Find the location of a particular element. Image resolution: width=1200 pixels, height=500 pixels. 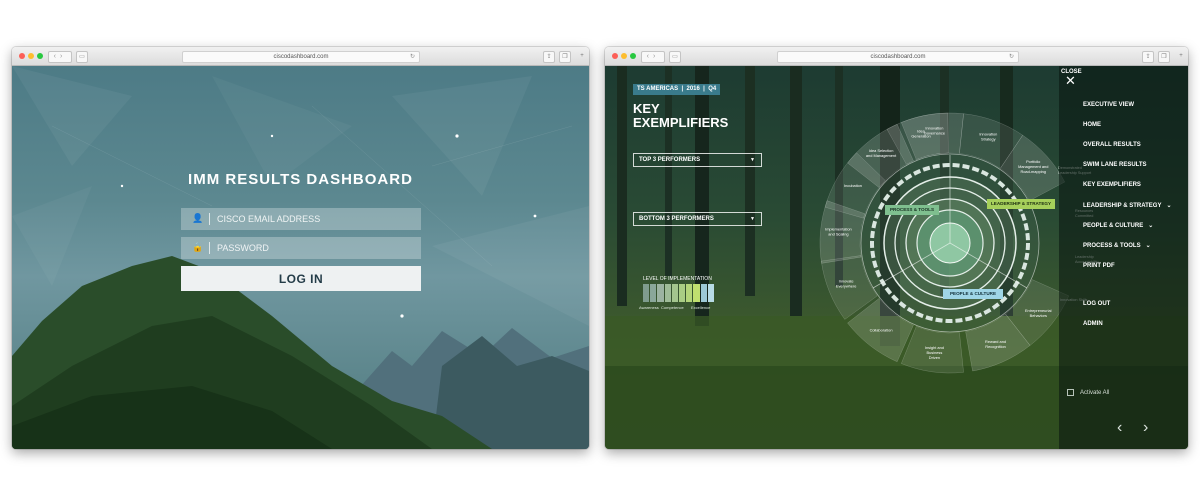

user-icon: 👤 is located at coordinates (198, 218).